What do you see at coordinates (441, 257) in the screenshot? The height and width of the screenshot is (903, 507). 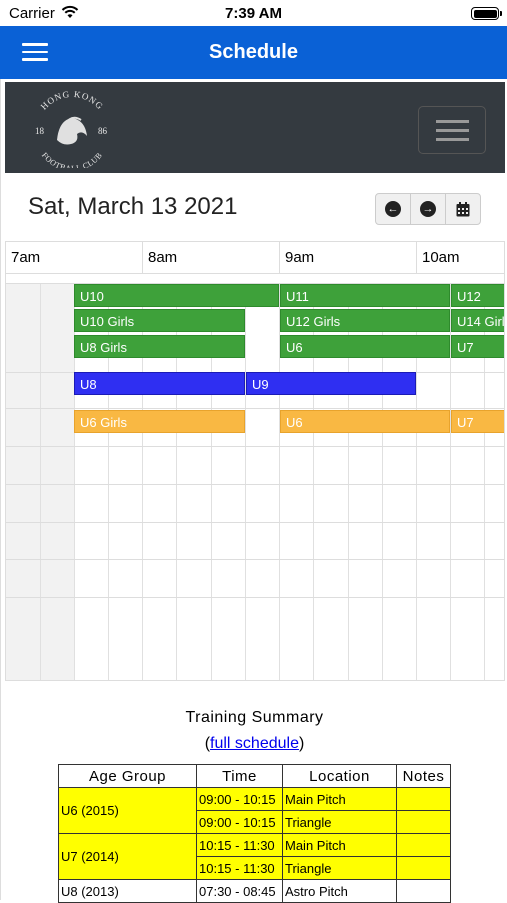 I see `hour-label: 10am` at bounding box center [441, 257].